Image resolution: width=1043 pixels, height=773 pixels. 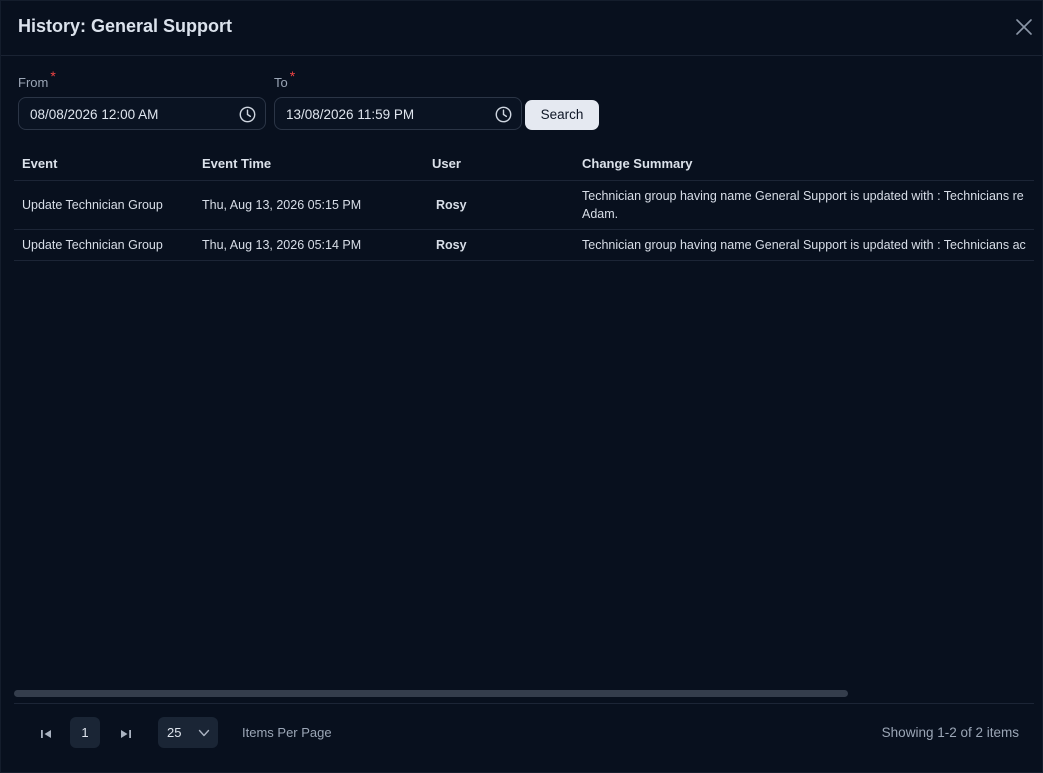 I want to click on event-time-cell: Thu, Aug 13, 2026 05:14 PM, so click(x=282, y=245).